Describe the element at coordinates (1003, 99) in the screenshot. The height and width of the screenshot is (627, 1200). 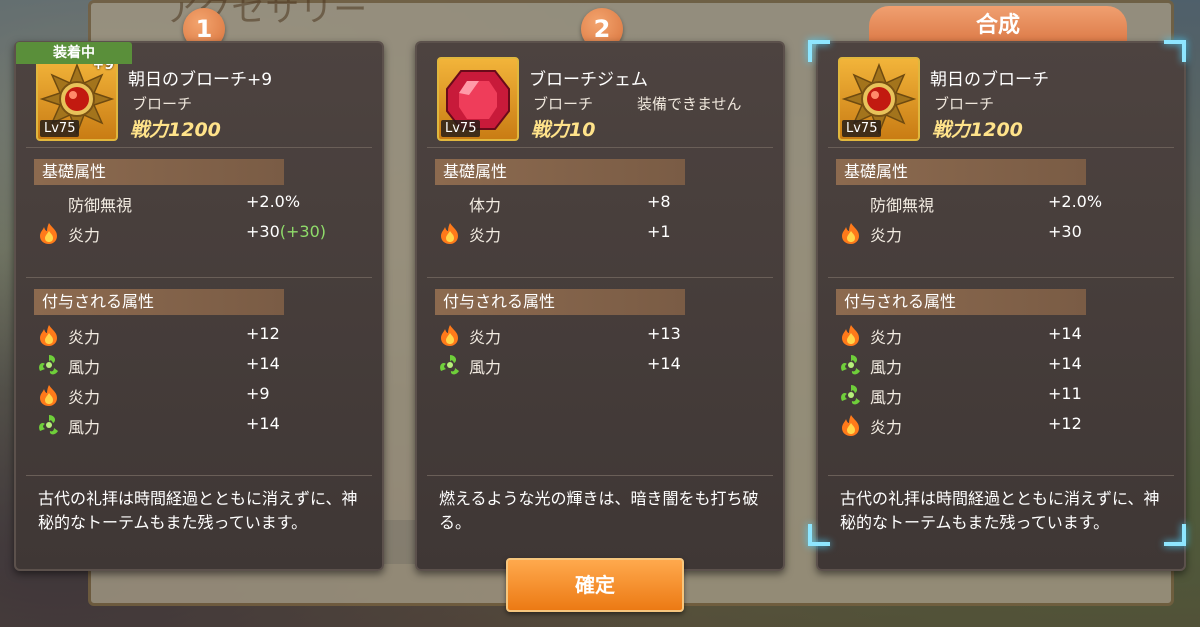
I see `item-header: Lv75 朝日のブローチ ブローチ 戦力1200` at that location.